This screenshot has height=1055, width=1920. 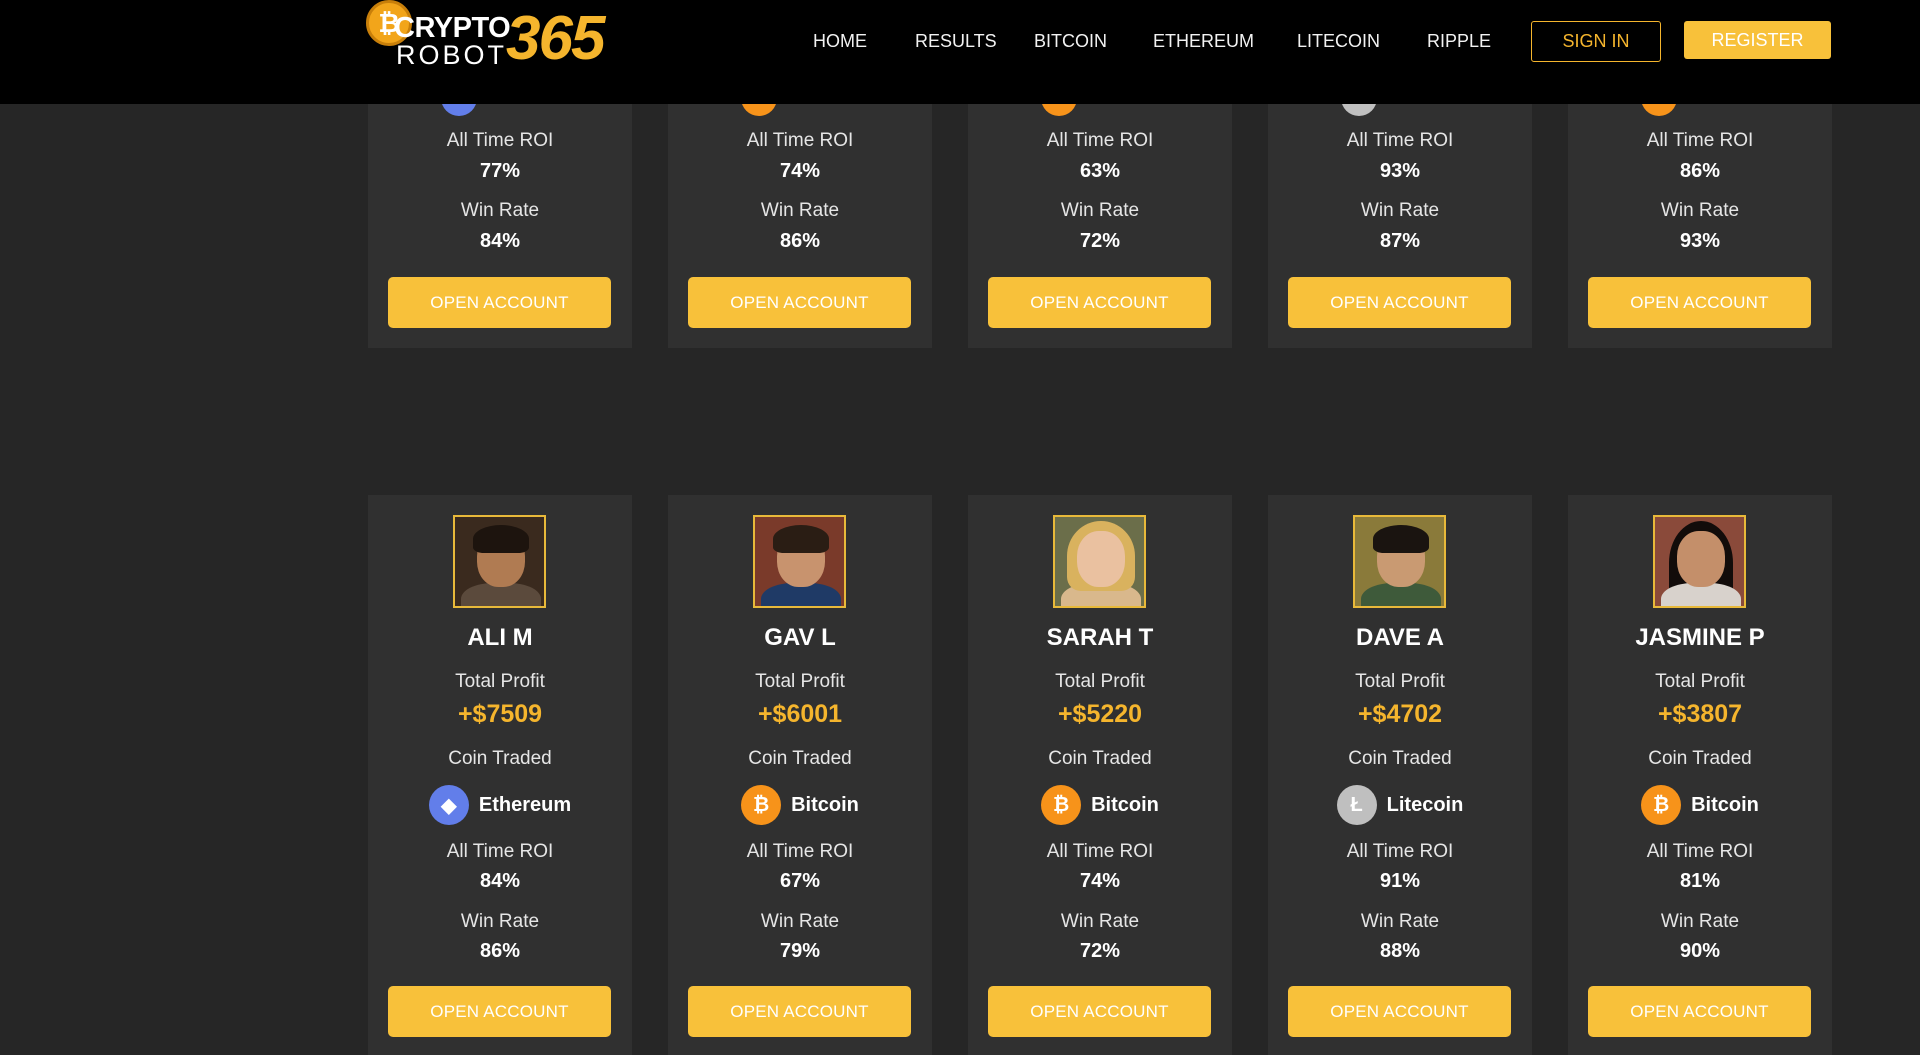 What do you see at coordinates (1425, 804) in the screenshot?
I see `coin-name: Litecoin` at bounding box center [1425, 804].